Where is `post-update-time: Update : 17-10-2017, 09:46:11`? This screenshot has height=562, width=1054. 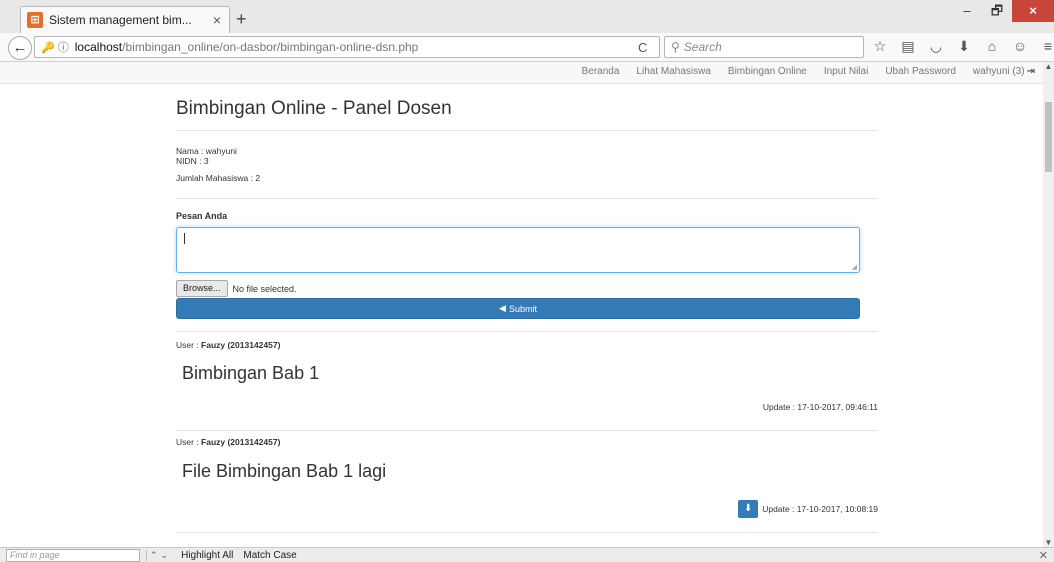
post-update-time: Update : 17-10-2017, 09:46:11 is located at coordinates (820, 407).